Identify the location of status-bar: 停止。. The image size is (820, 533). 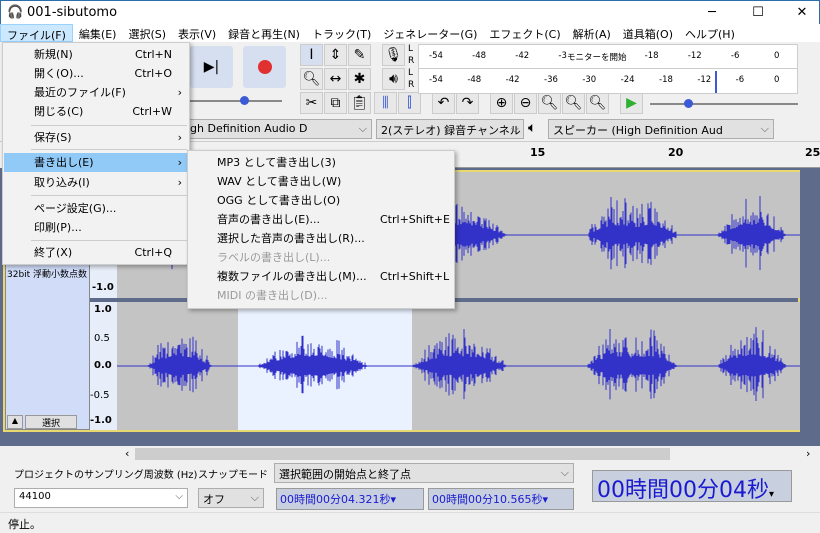
(410, 522).